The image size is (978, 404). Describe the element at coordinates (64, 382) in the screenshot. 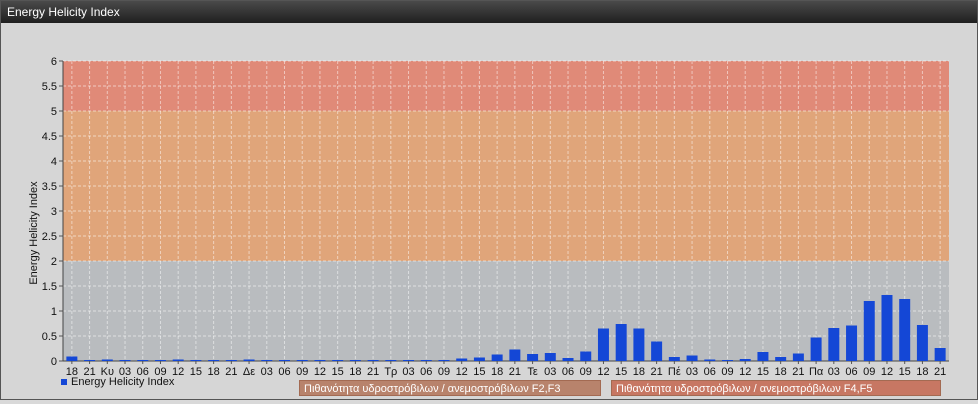

I see `legend-swatch` at that location.